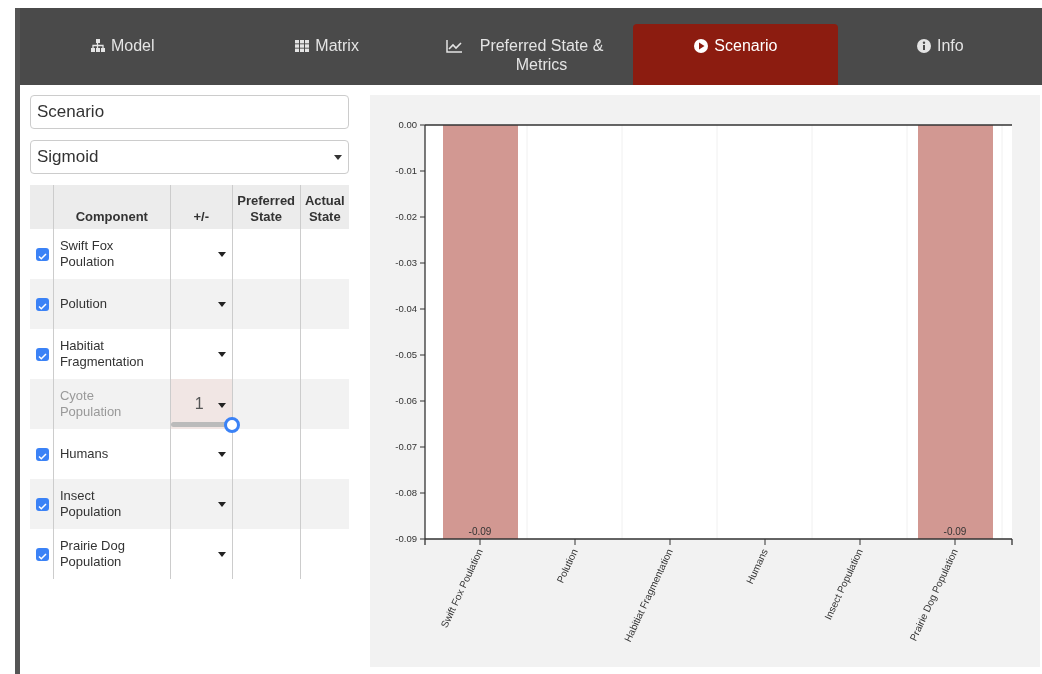 The height and width of the screenshot is (674, 1042). What do you see at coordinates (406, 400) in the screenshot?
I see `y-tick-label: -0.06` at bounding box center [406, 400].